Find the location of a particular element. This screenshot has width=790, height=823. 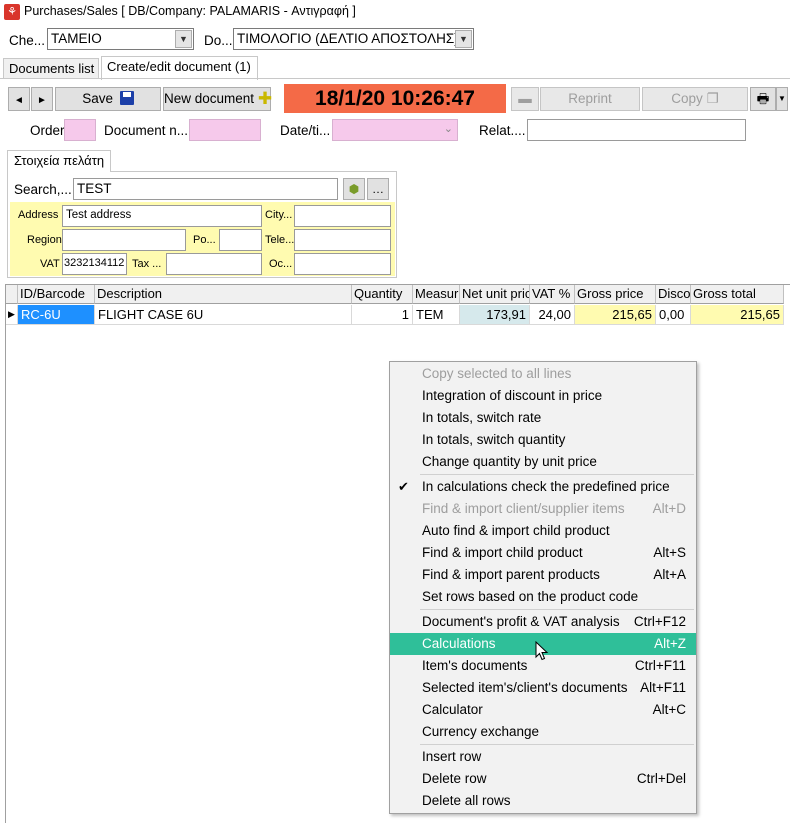

table-cell: RC-6U is located at coordinates (56, 315).